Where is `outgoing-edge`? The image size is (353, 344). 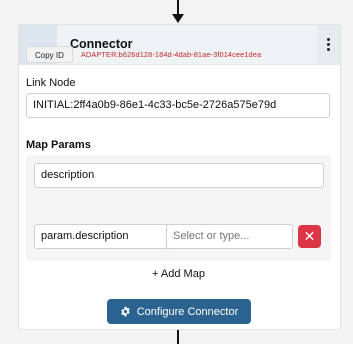 outgoing-edge is located at coordinates (178, 337).